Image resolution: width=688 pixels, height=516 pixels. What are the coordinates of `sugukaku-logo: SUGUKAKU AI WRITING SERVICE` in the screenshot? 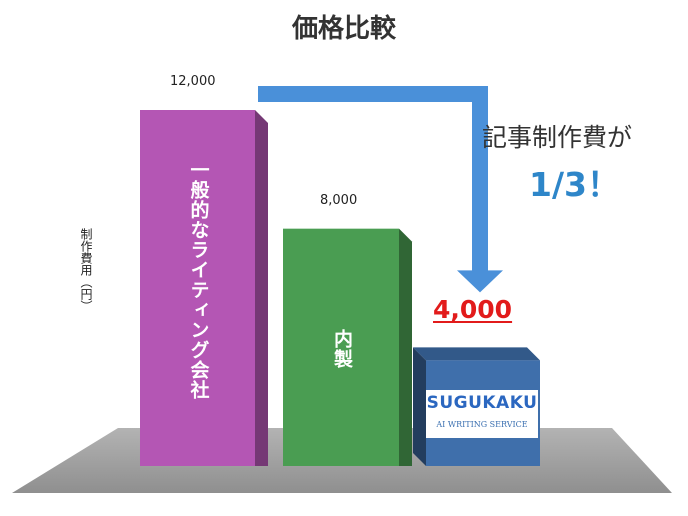 It's located at (482, 414).